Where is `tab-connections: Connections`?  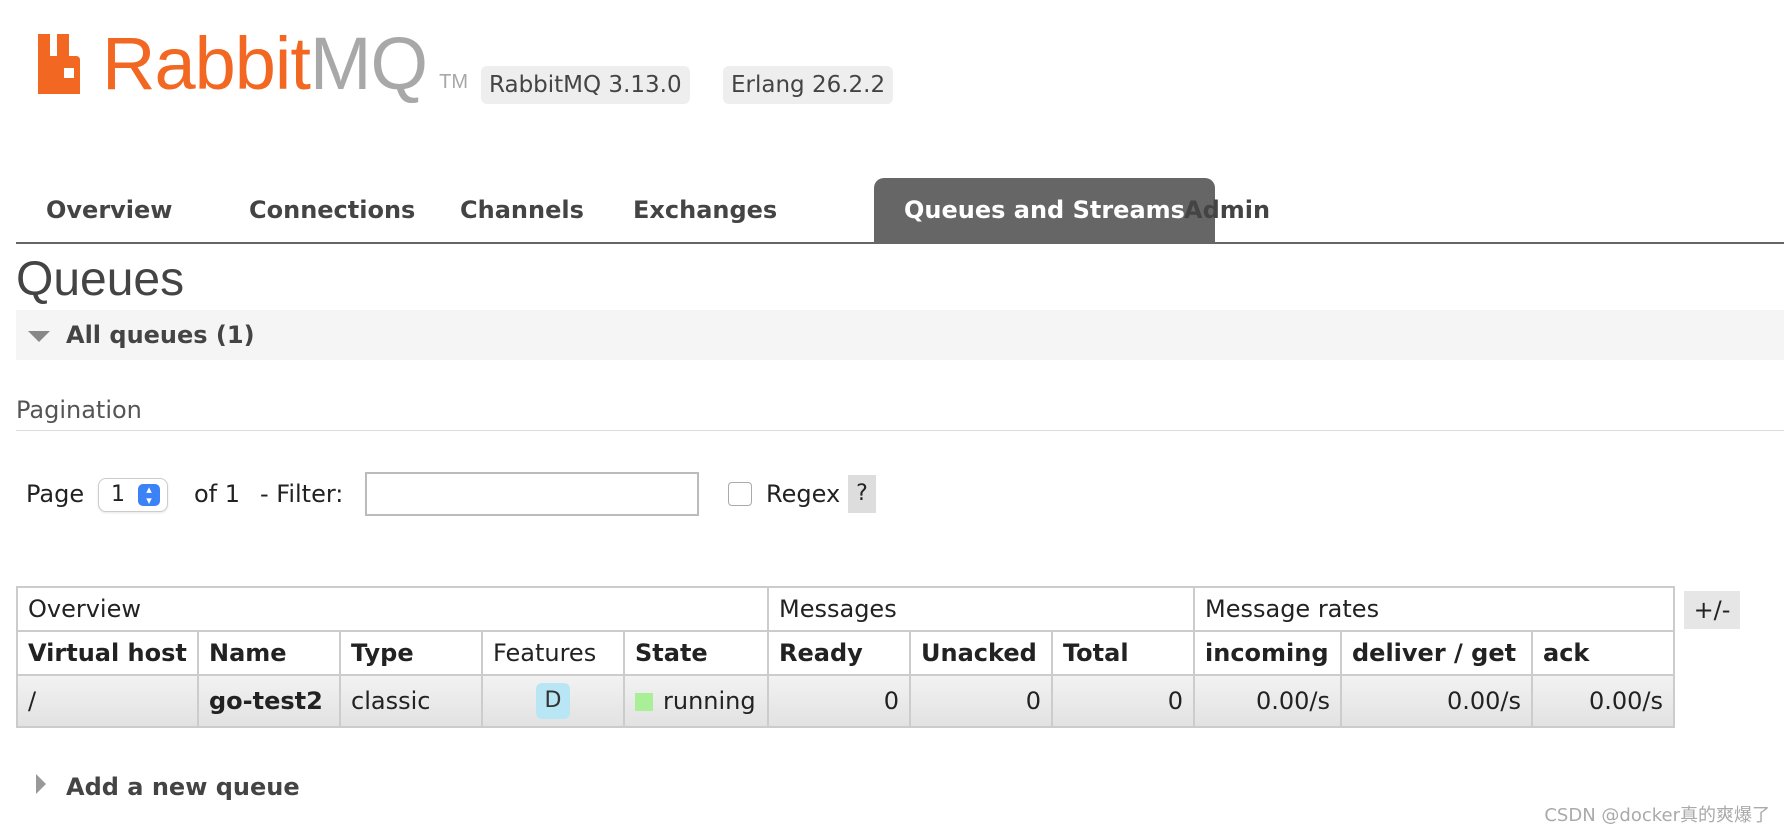
tab-connections: Connections is located at coordinates (332, 210).